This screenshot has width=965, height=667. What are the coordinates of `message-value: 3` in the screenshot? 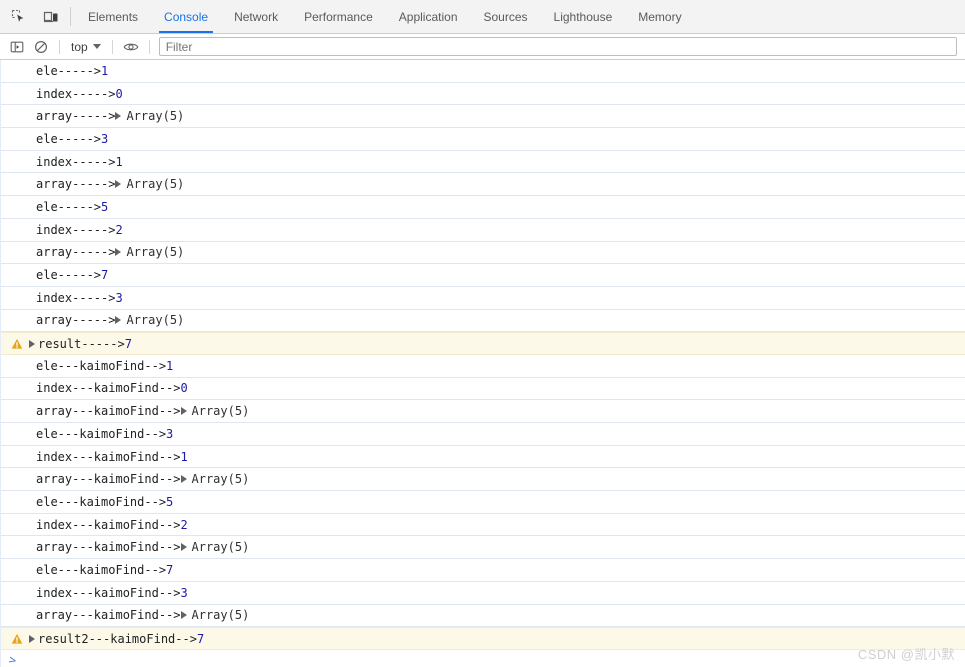 It's located at (105, 138).